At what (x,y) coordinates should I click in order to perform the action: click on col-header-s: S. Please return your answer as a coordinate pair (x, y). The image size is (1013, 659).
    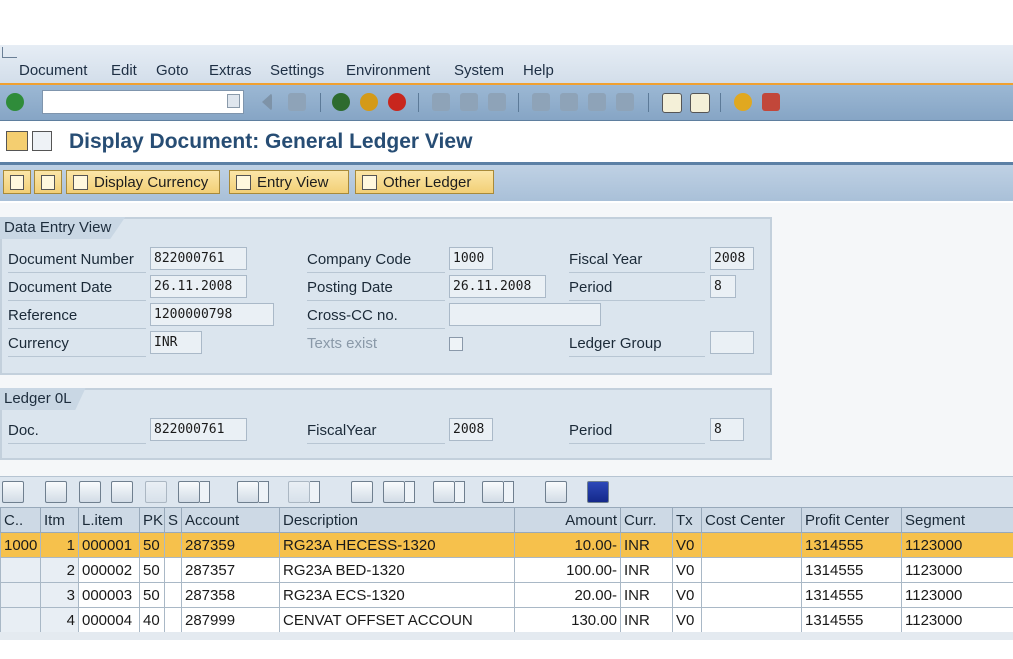
    Looking at the image, I should click on (173, 520).